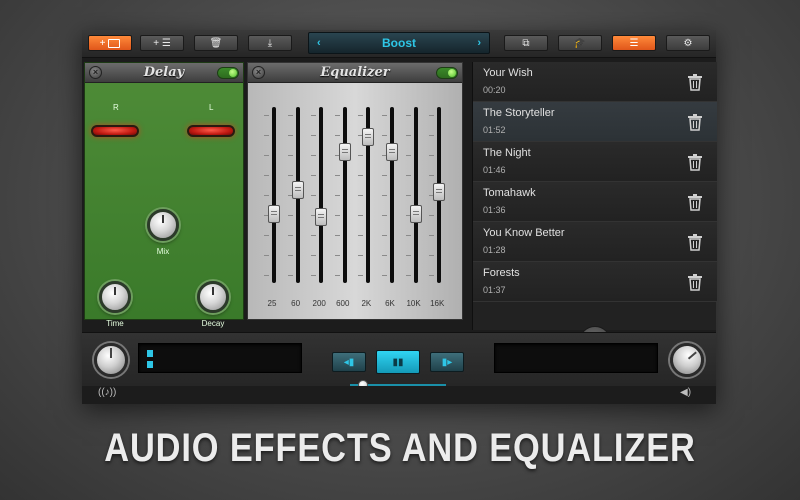  I want to click on mix-label: Mix, so click(163, 251).